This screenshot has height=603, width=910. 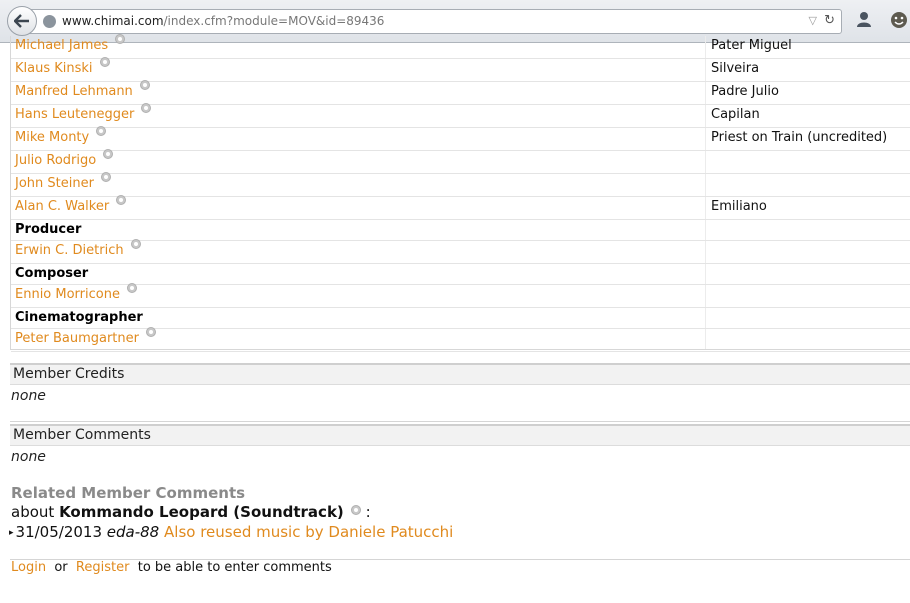 I want to click on character-role: Priest on Train (uncredited), so click(x=799, y=137).